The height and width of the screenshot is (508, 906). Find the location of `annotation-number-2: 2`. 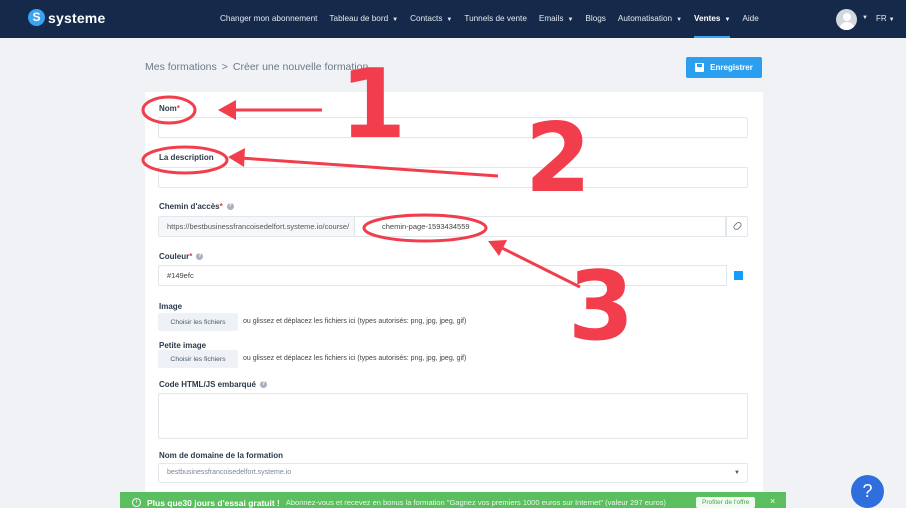

annotation-number-2: 2 is located at coordinates (558, 159).